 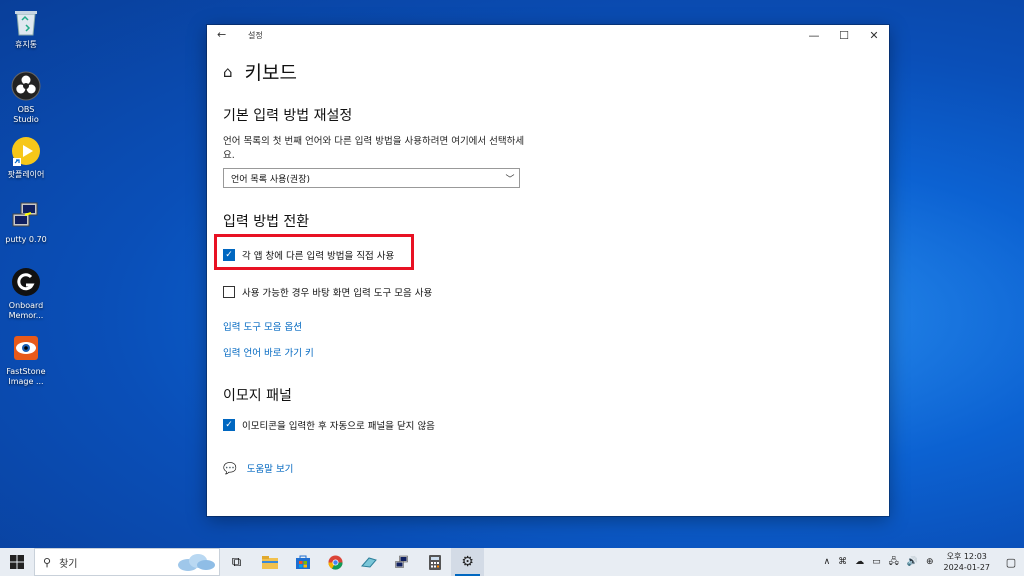 I want to click on chevron-down-icon: ﹀, so click(x=510, y=179).